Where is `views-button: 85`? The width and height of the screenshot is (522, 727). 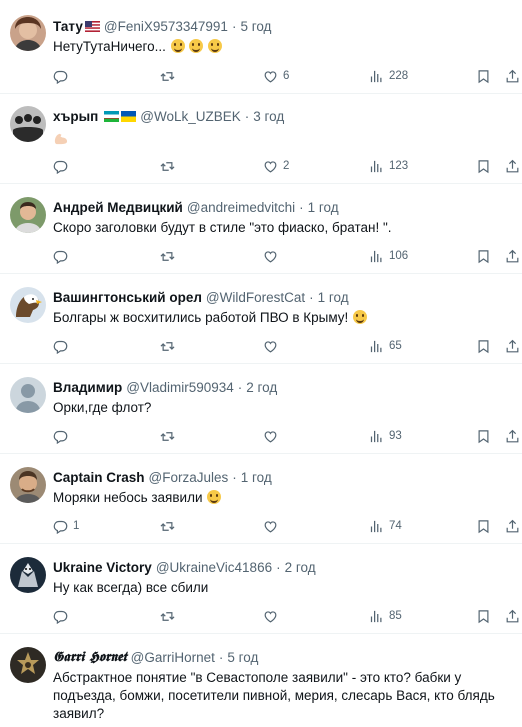
views-button: 85 is located at coordinates (385, 616).